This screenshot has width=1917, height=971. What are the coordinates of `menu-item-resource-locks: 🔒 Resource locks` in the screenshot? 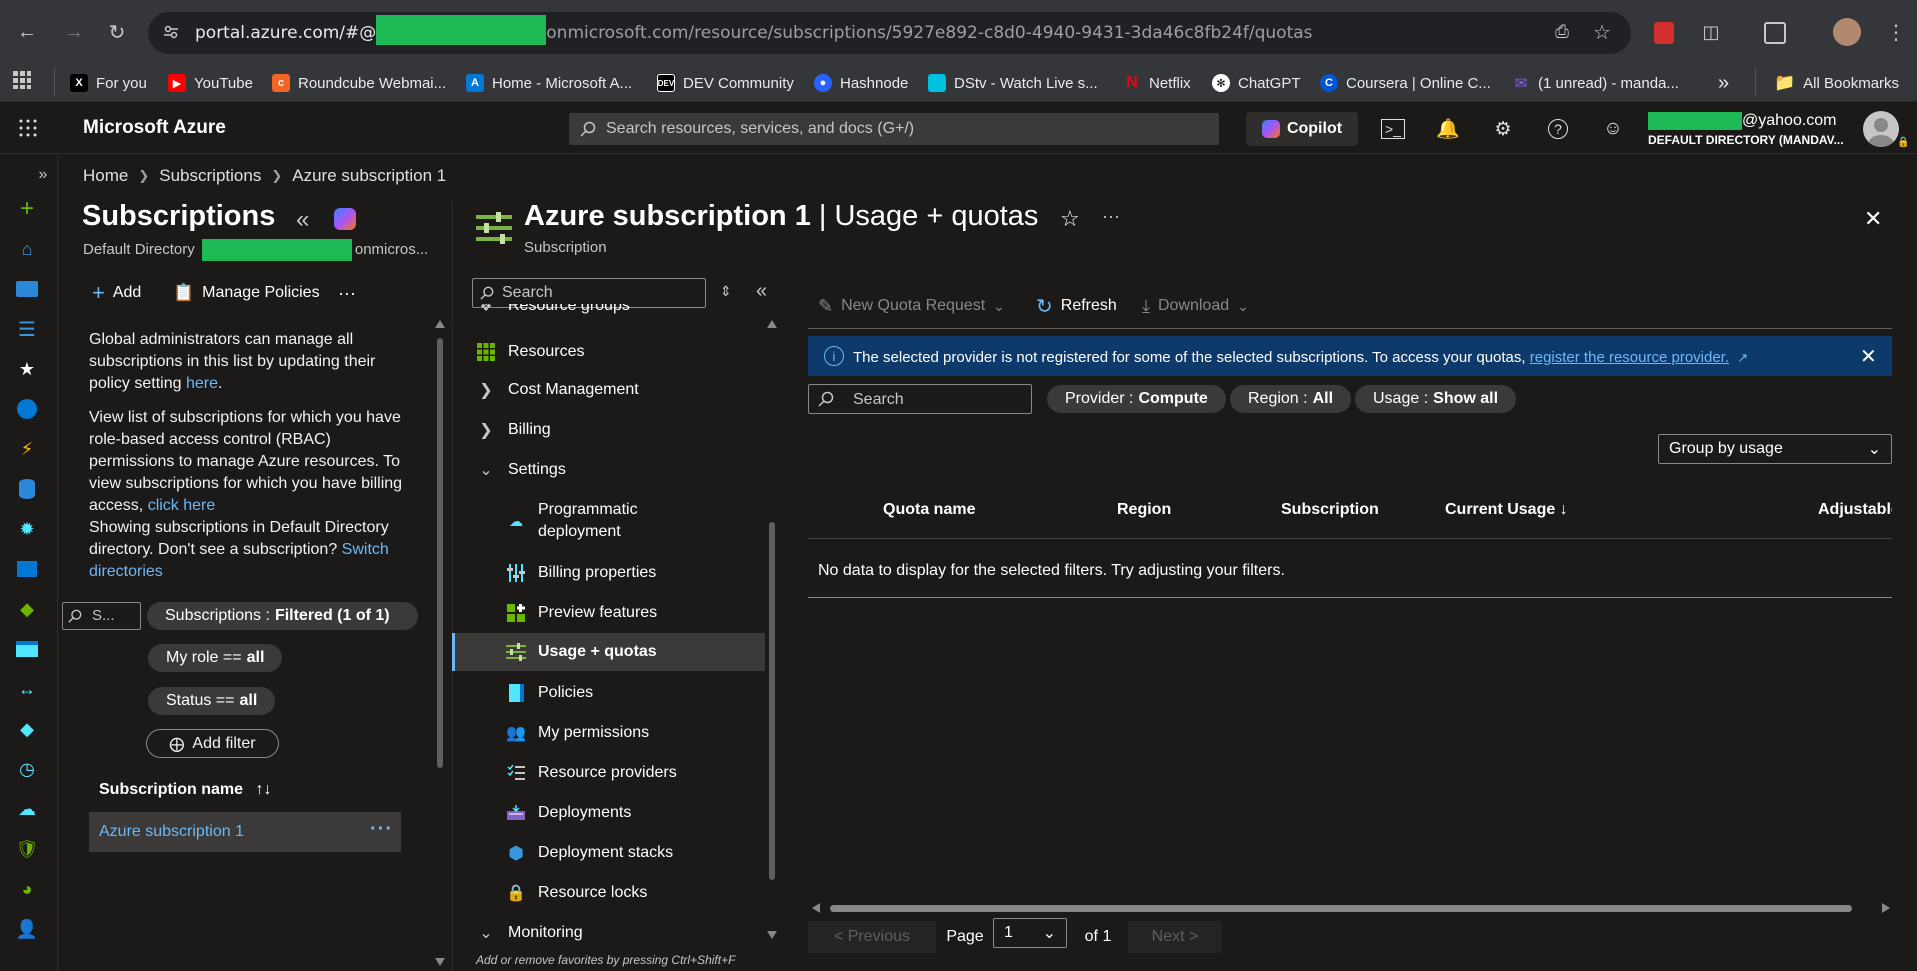 It's located at (576, 893).